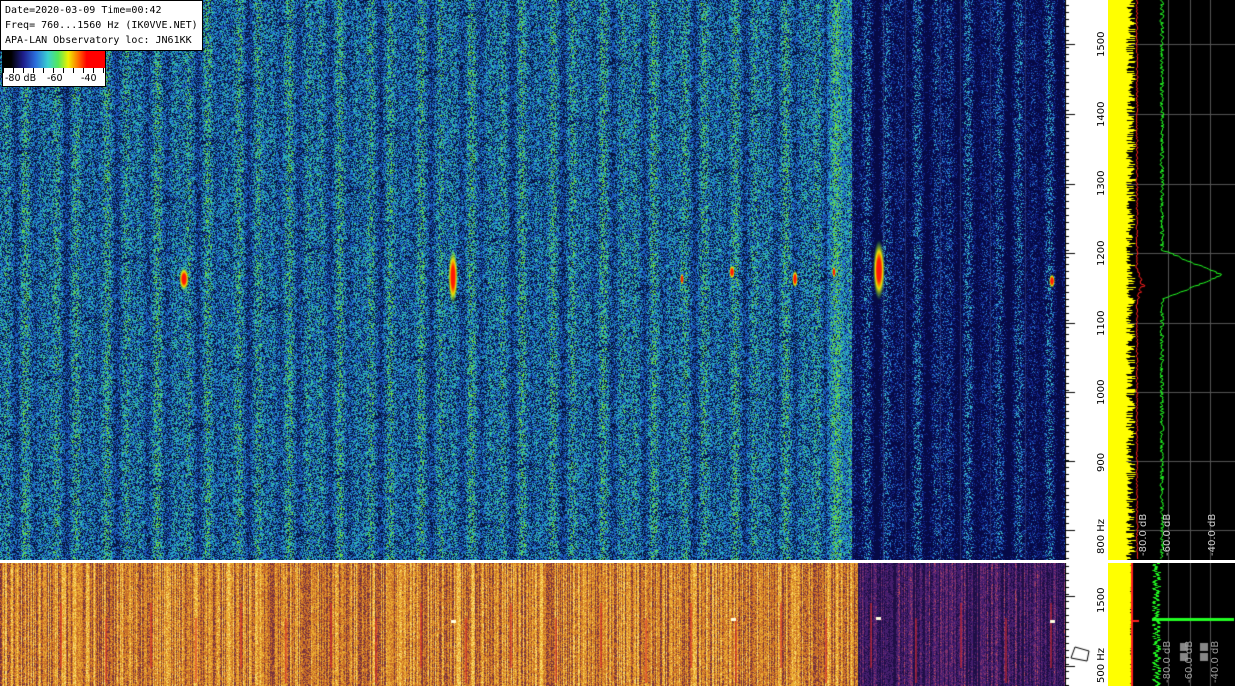 This screenshot has height=686, width=1235. I want to click on panel-divider, so click(617, 561).